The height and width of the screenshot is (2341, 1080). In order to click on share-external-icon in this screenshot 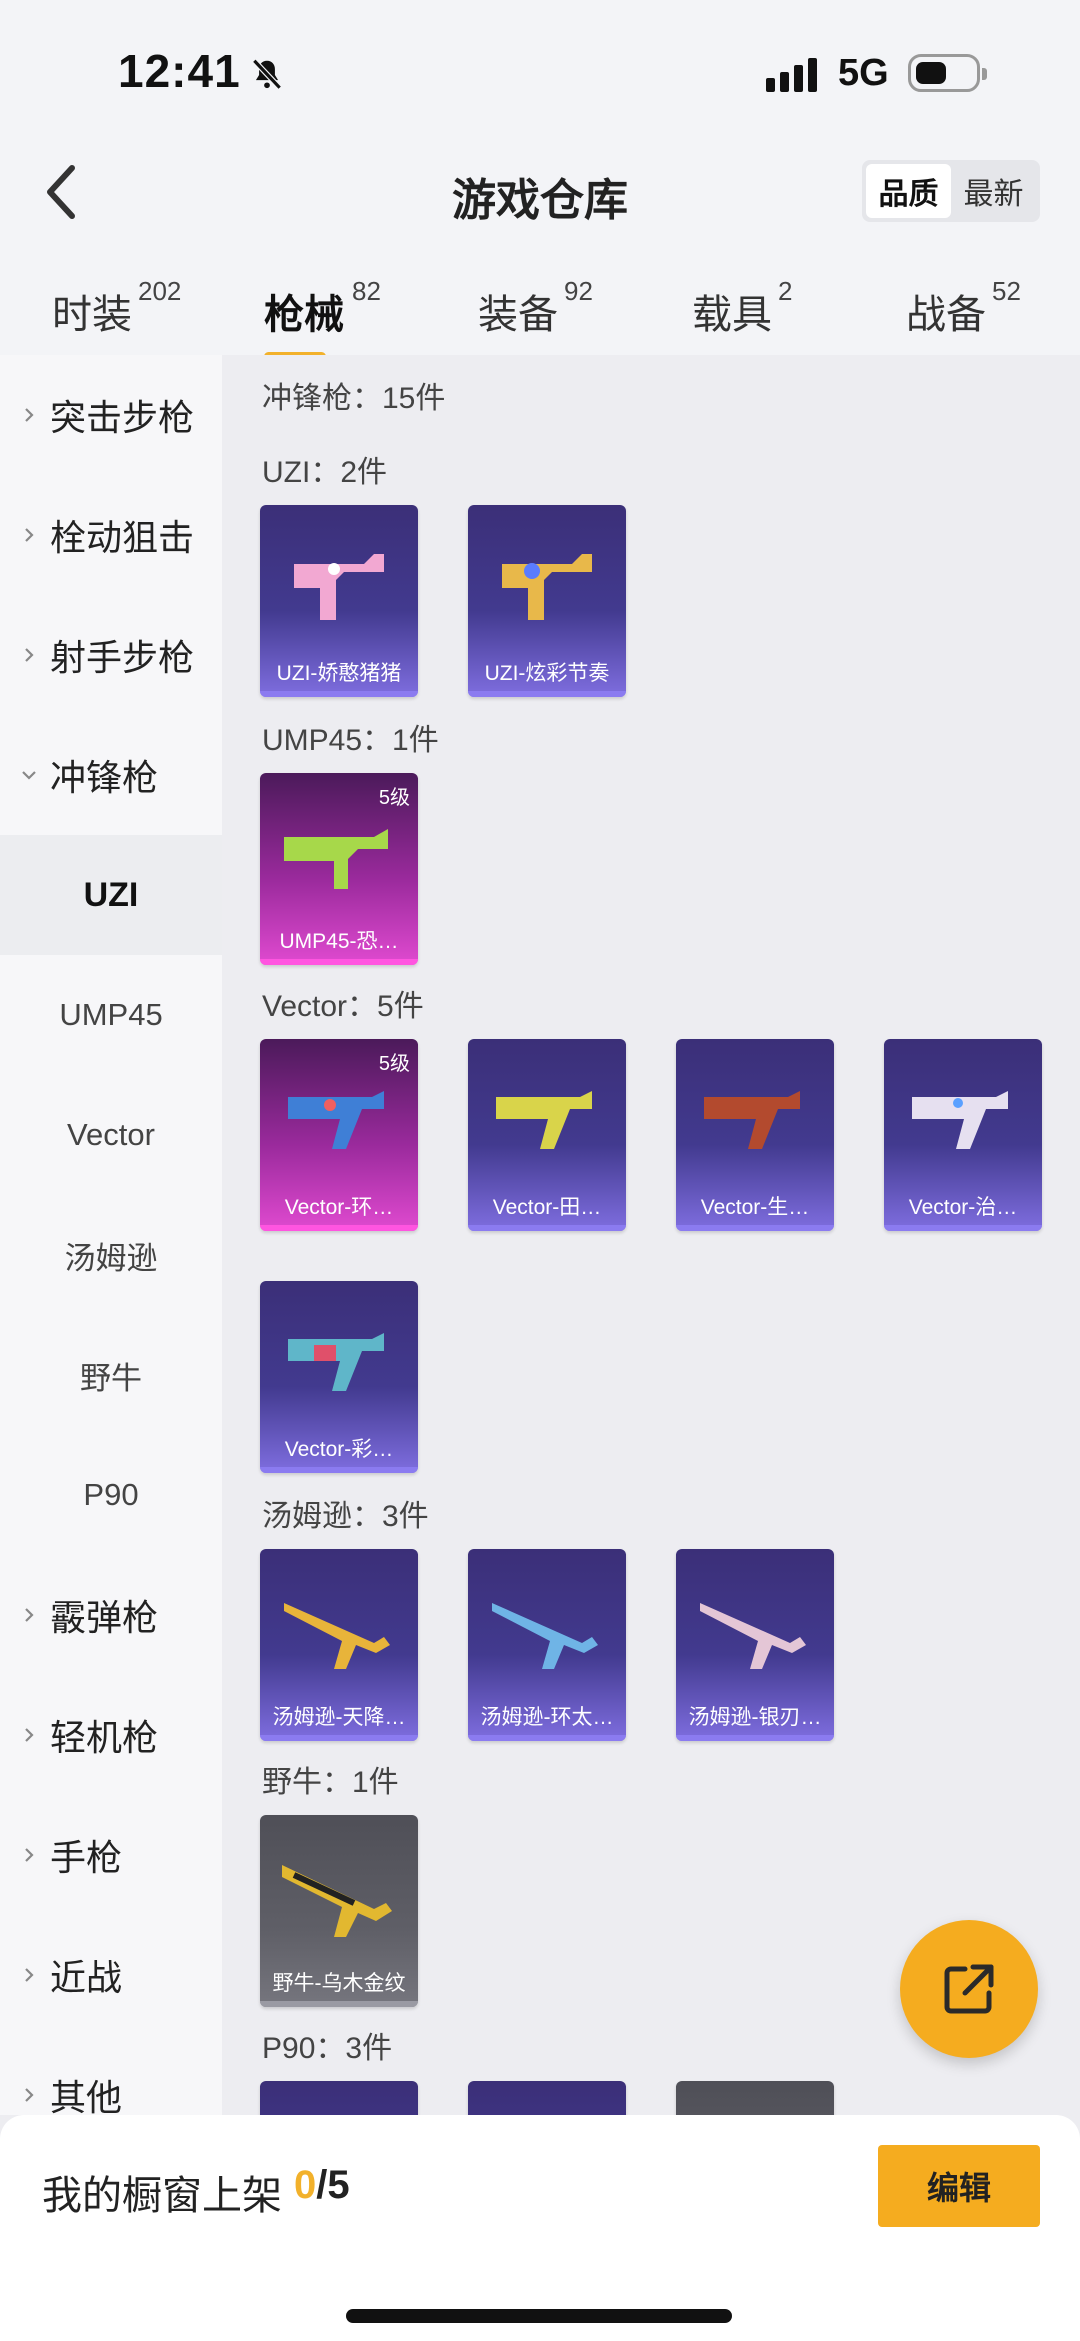, I will do `click(969, 1989)`.